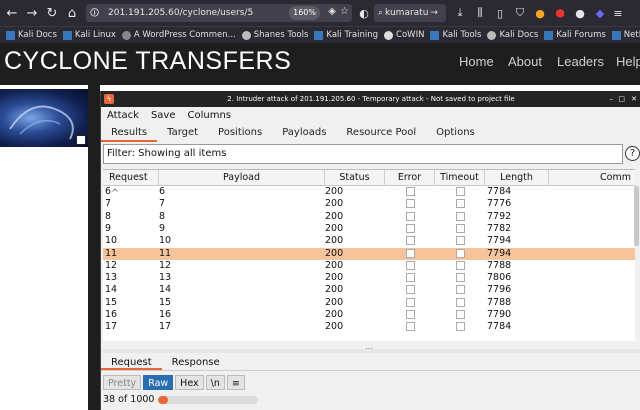 This screenshot has width=640, height=410. What do you see at coordinates (381, 133) in the screenshot?
I see `tab-resource-pool: Resource Pool` at bounding box center [381, 133].